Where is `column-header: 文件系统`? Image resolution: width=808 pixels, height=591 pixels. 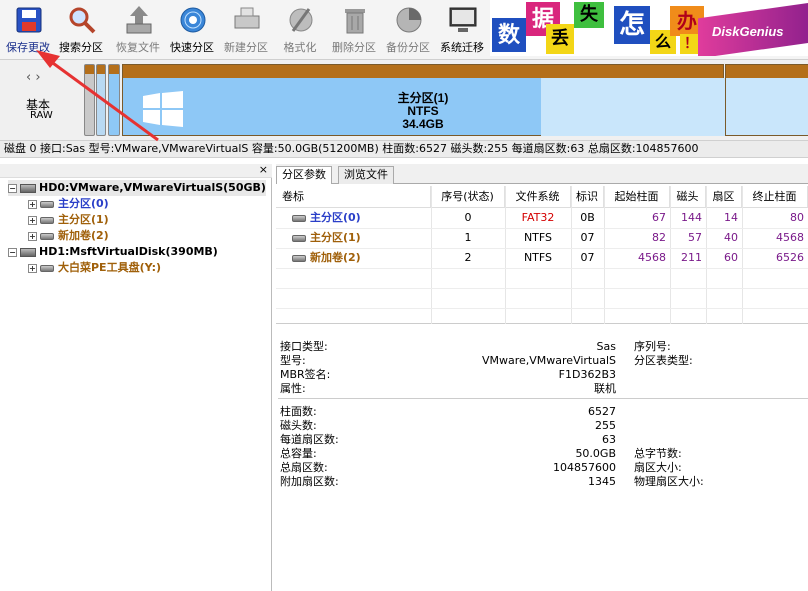
column-header: 文件系统 is located at coordinates (538, 197).